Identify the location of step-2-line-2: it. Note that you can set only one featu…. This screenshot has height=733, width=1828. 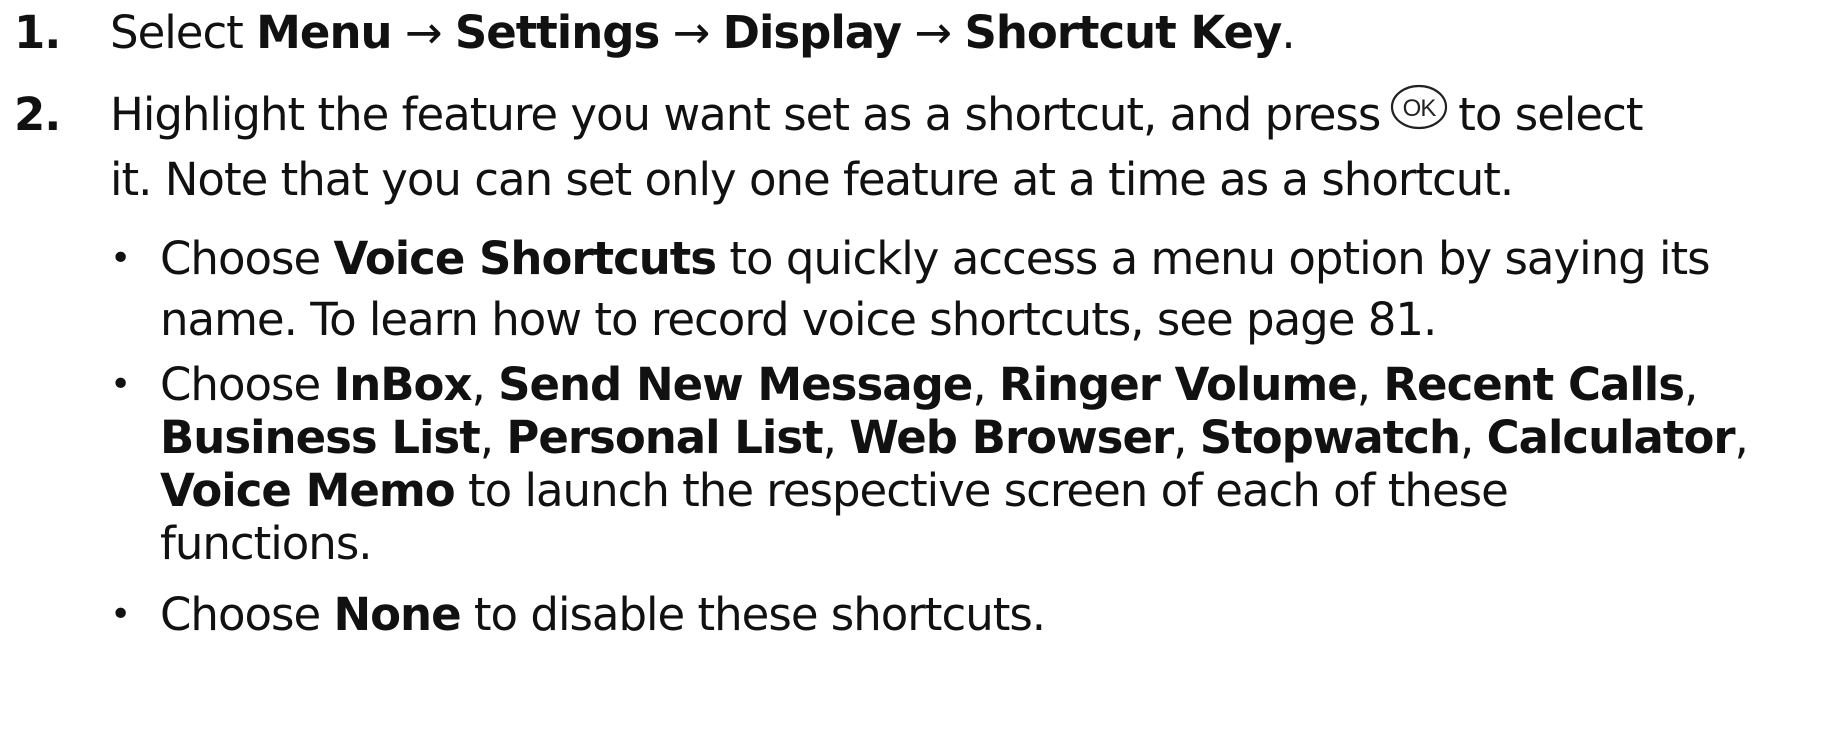
(812, 179).